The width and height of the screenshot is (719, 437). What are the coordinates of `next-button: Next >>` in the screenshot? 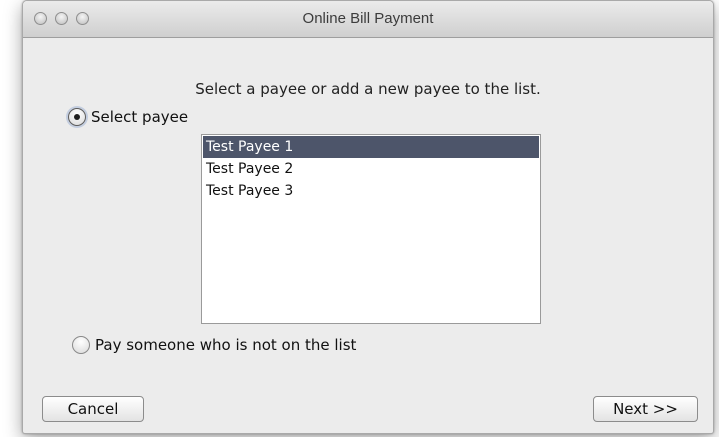 It's located at (645, 409).